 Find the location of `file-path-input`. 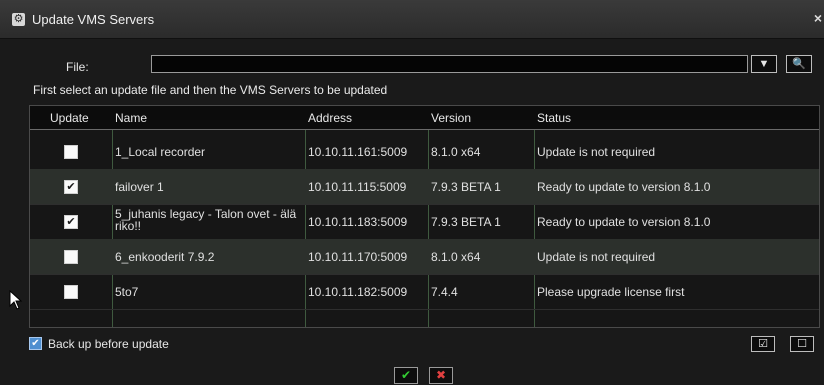

file-path-input is located at coordinates (449, 64).